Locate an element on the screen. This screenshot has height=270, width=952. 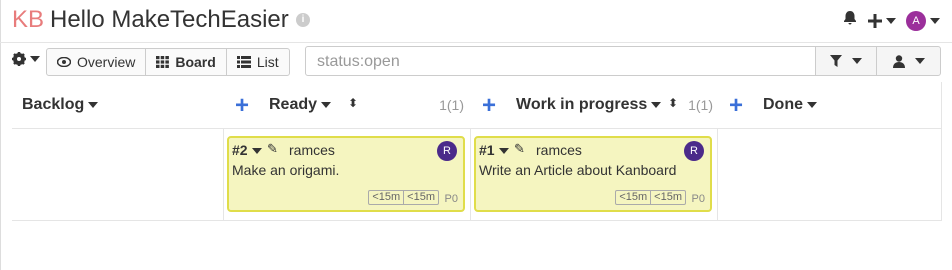
bell-icon is located at coordinates (850, 20).